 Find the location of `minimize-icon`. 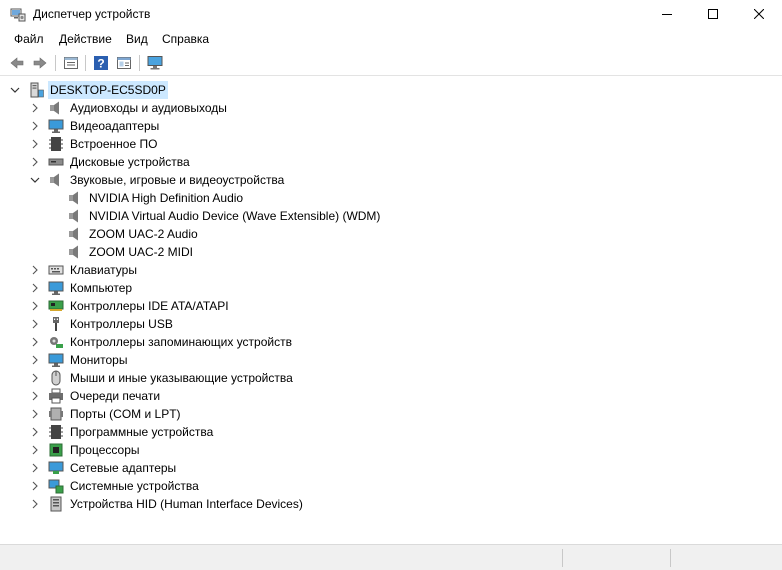

minimize-icon is located at coordinates (667, 14).